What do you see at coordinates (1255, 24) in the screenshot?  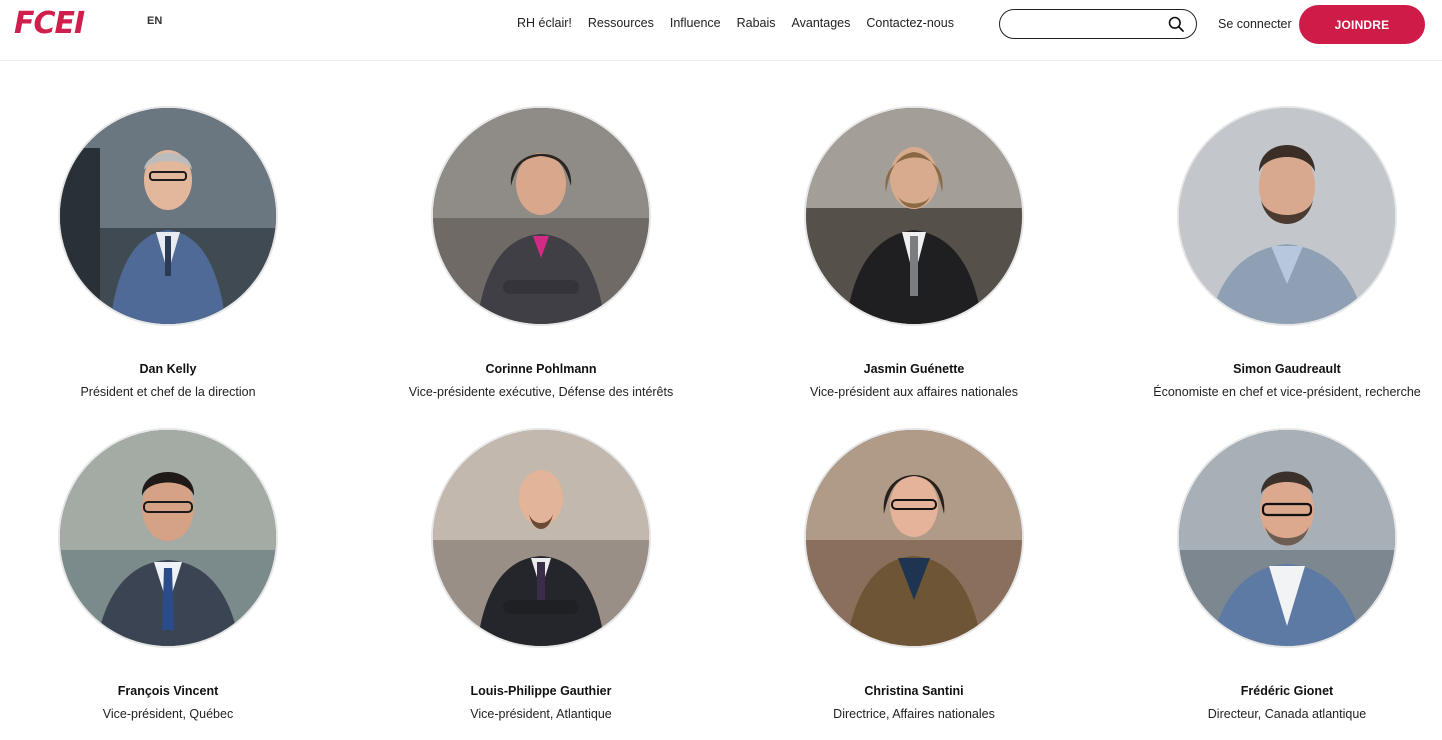 I see `login-link: Se connecter` at bounding box center [1255, 24].